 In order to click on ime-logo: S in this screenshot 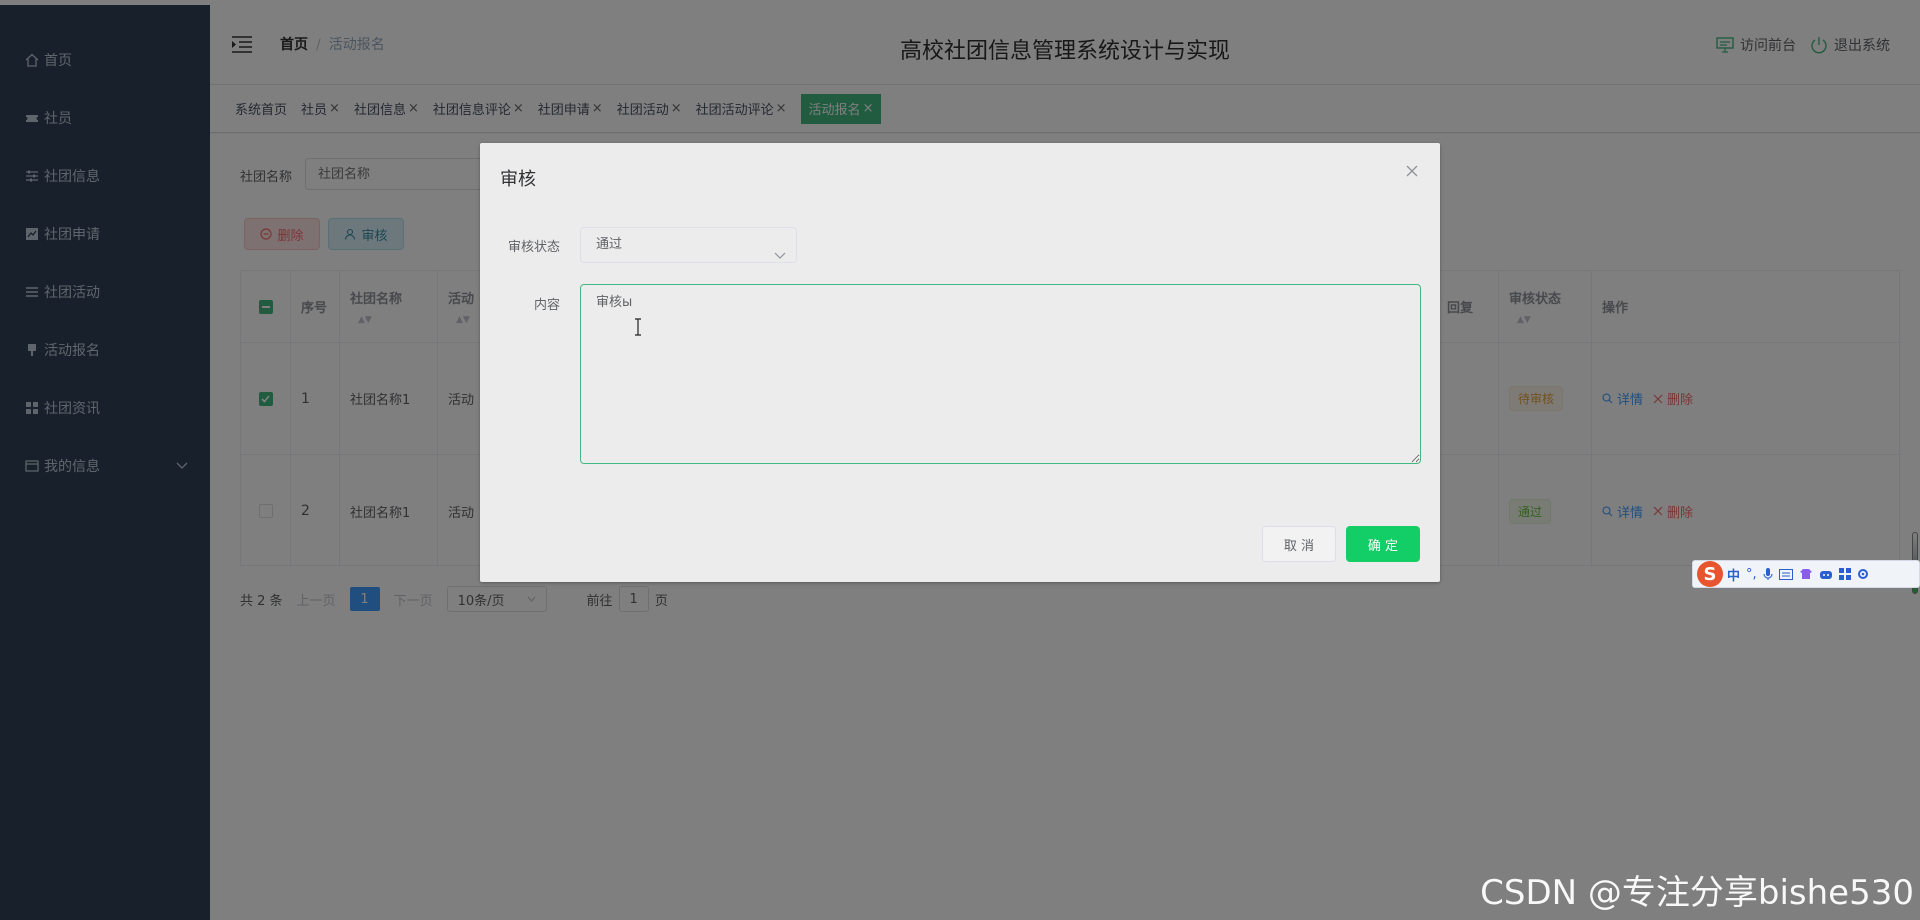, I will do `click(1710, 574)`.